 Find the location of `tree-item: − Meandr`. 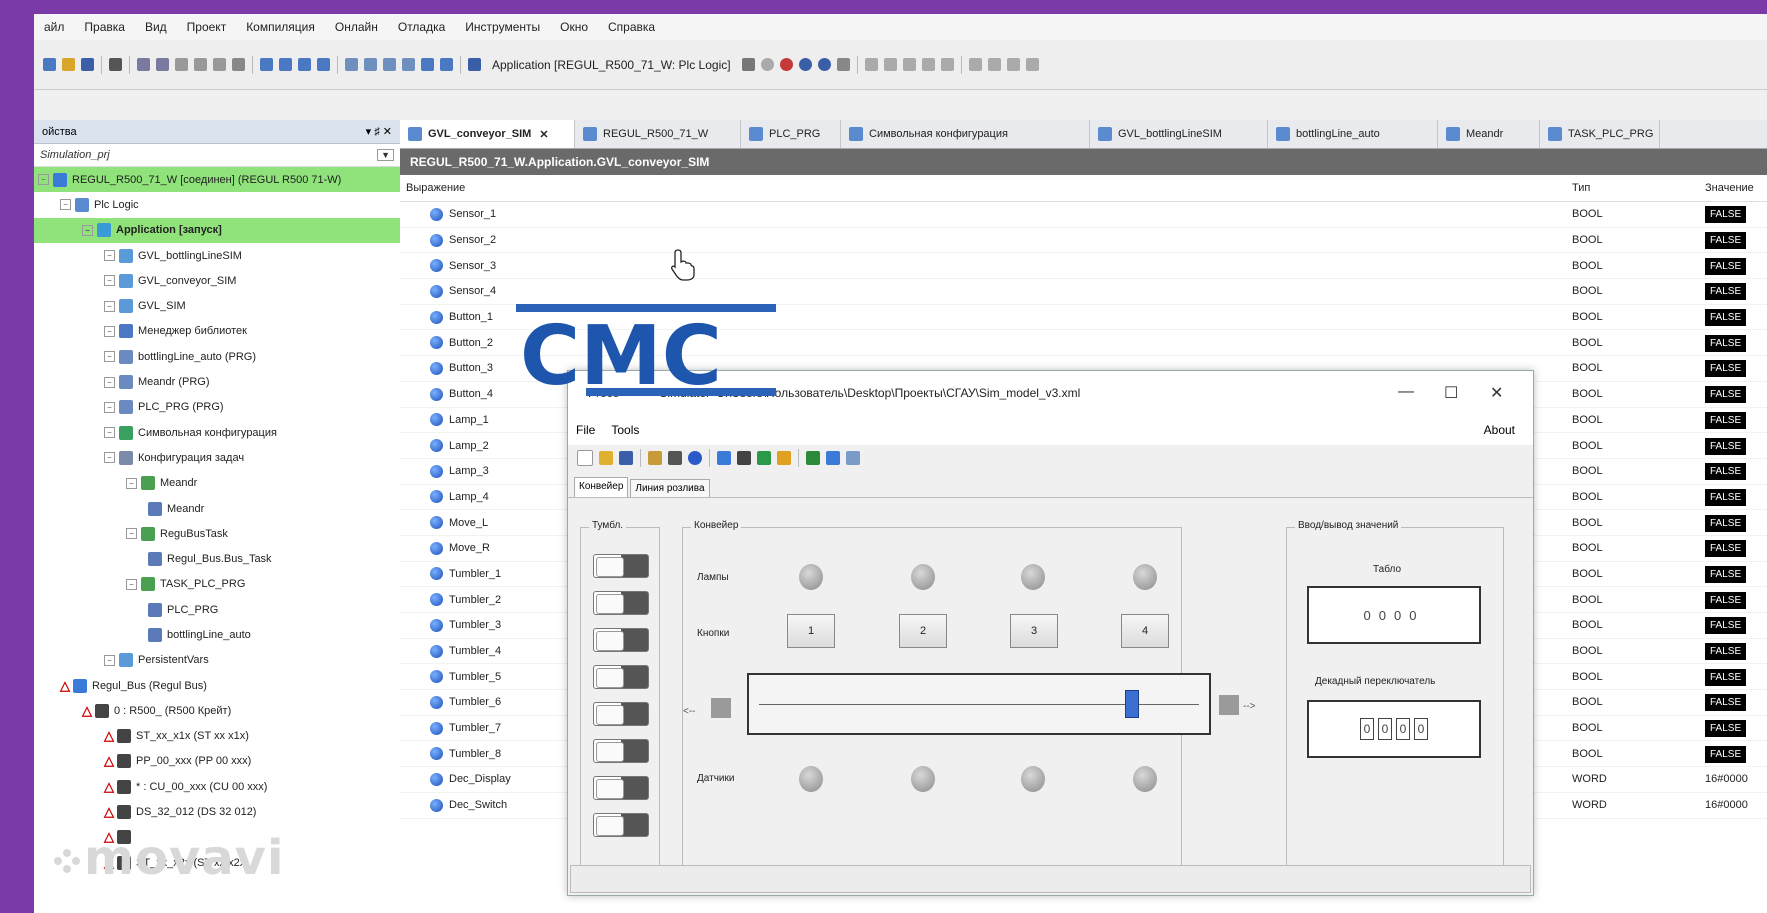

tree-item: − Meandr is located at coordinates (217, 483).